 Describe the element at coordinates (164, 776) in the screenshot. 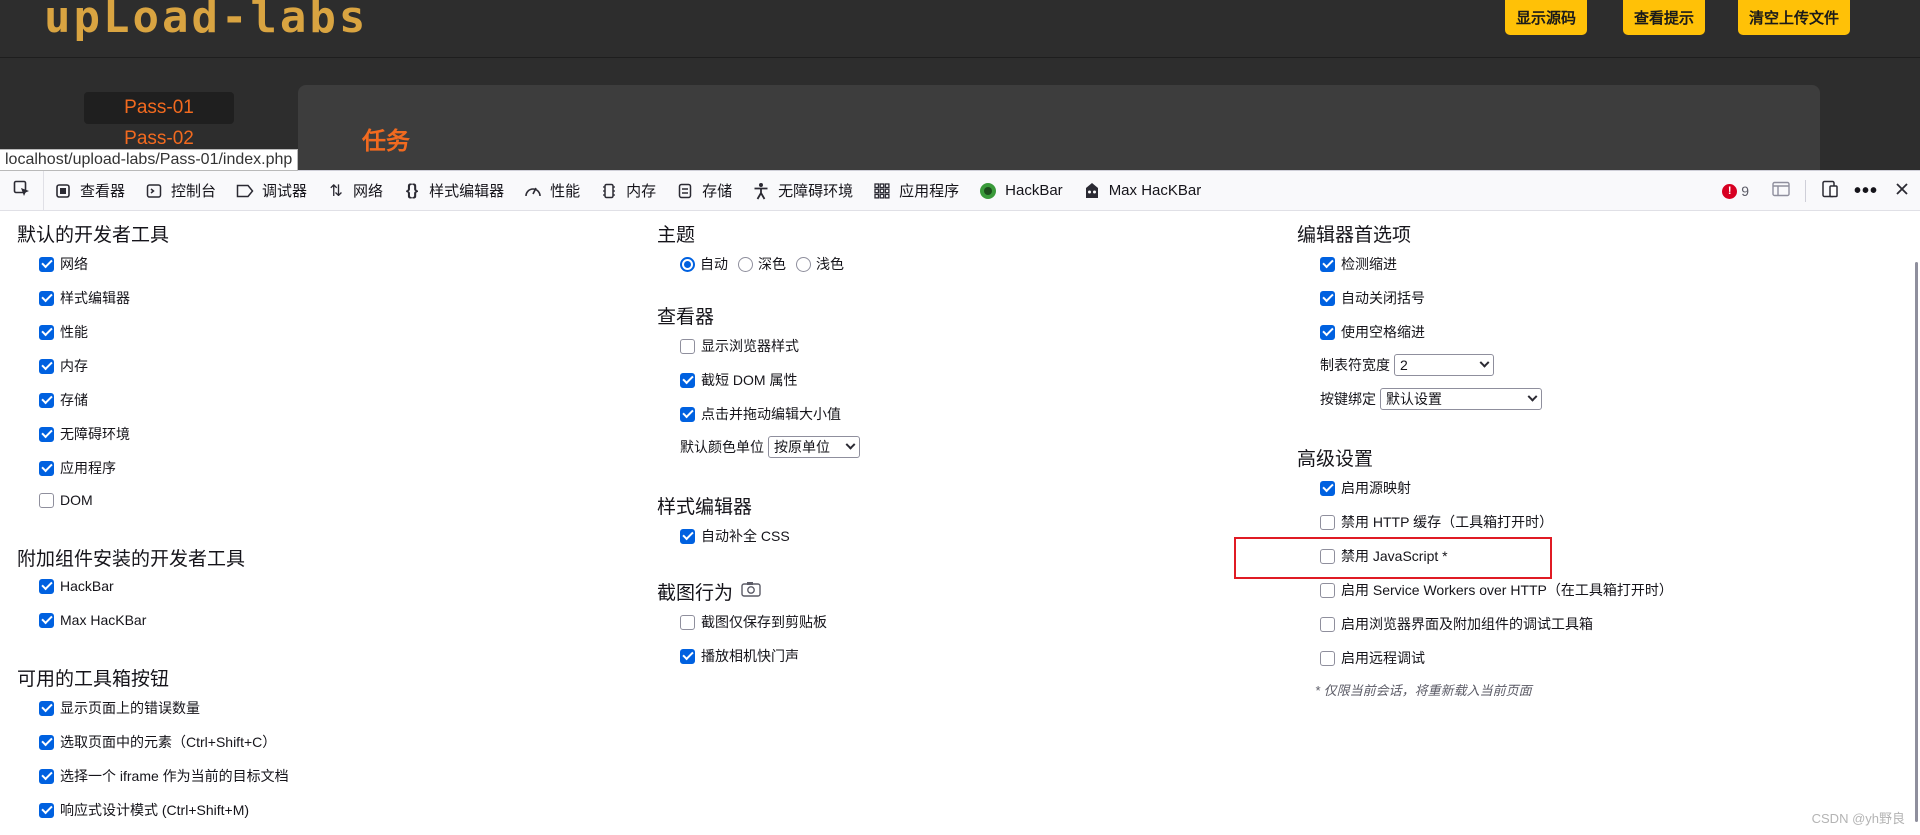

I see `option-select-iframe: 选择一个 iframe 作为当前的目标文档` at that location.